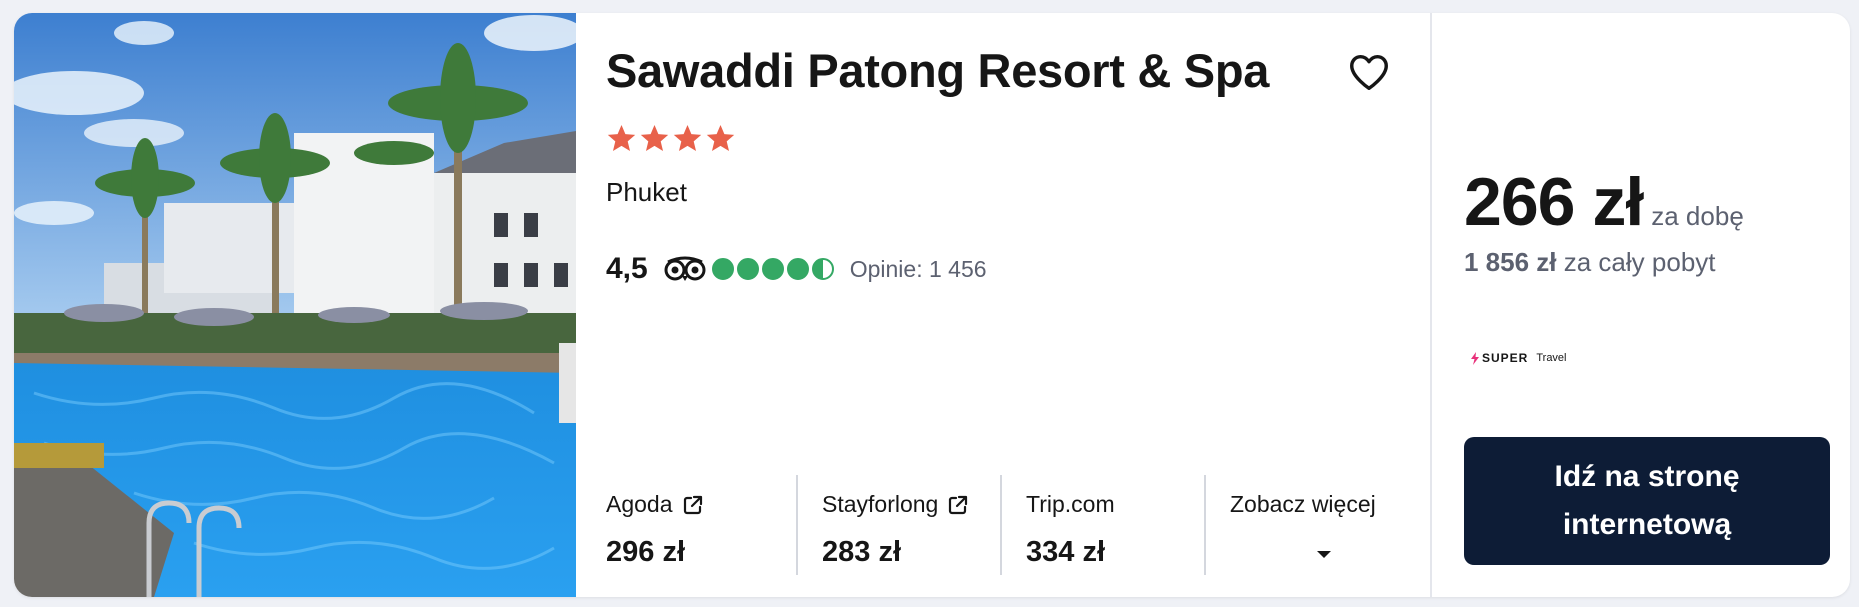 Image resolution: width=1859 pixels, height=607 pixels. Describe the element at coordinates (1115, 552) in the screenshot. I see `offer-price: 334 zł` at that location.